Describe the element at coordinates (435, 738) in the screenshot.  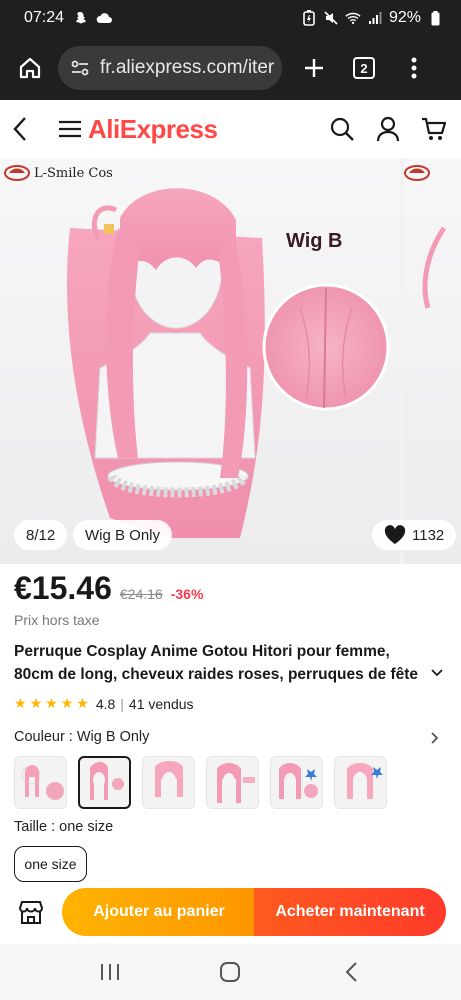
I see `chevron-right-icon` at that location.